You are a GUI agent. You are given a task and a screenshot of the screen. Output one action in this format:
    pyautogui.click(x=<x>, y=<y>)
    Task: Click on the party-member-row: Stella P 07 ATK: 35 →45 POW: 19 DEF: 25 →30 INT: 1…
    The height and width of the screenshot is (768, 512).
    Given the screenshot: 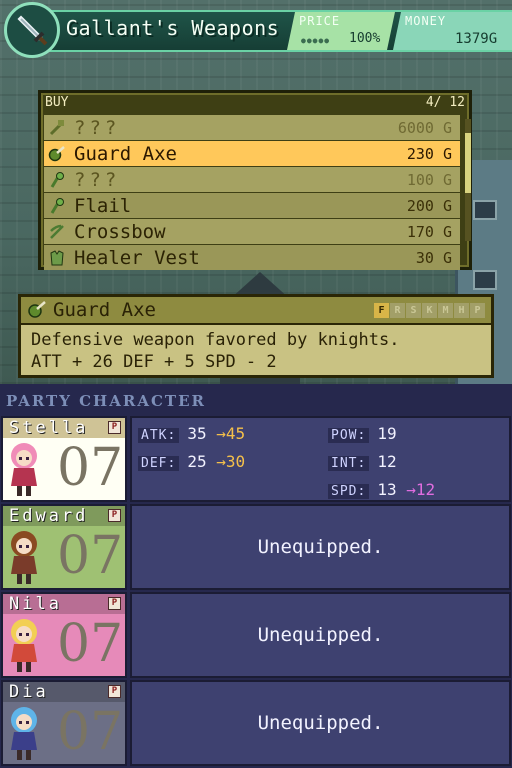 What is the action you would take?
    pyautogui.click(x=256, y=459)
    